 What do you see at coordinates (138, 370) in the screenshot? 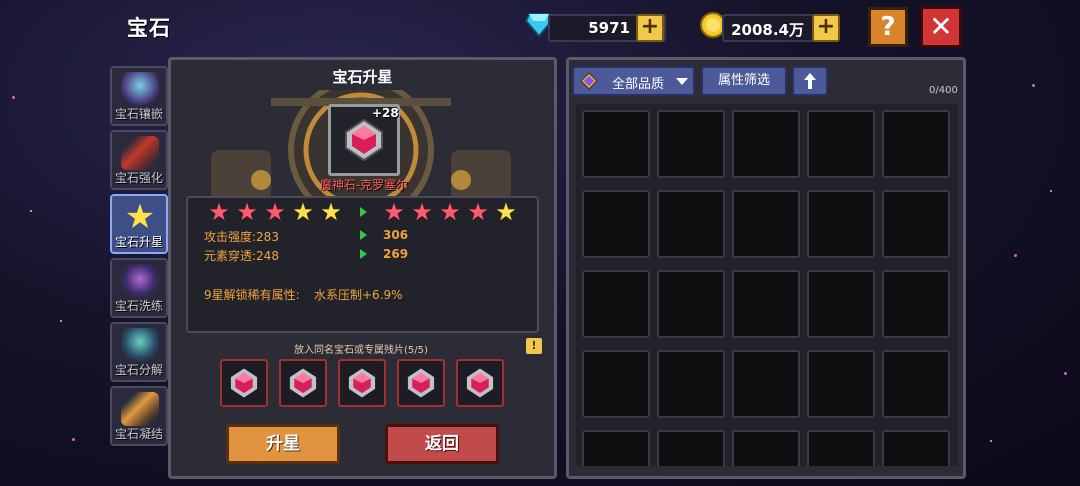
I see `sidebar-item-label: 宝石分解` at bounding box center [138, 370].